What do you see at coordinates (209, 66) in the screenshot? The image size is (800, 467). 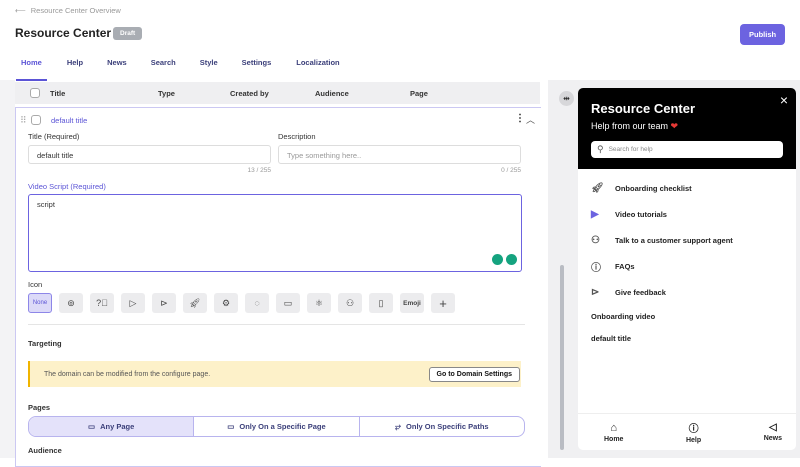 I see `tab-style: Style` at bounding box center [209, 66].